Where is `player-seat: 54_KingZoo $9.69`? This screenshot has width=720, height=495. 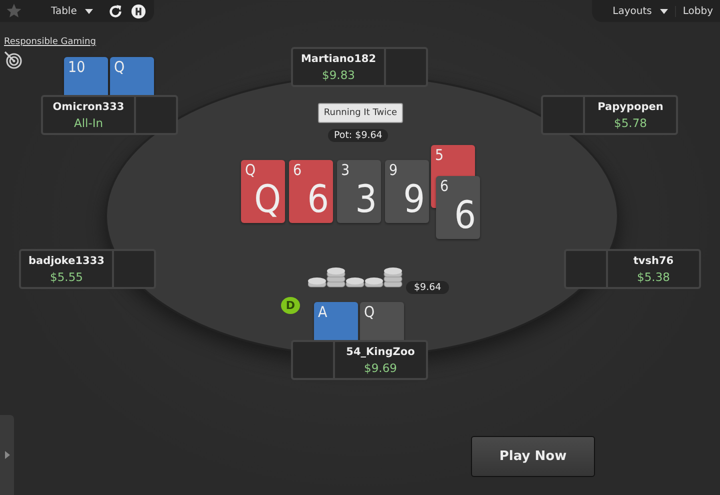 player-seat: 54_KingZoo $9.69 is located at coordinates (359, 360).